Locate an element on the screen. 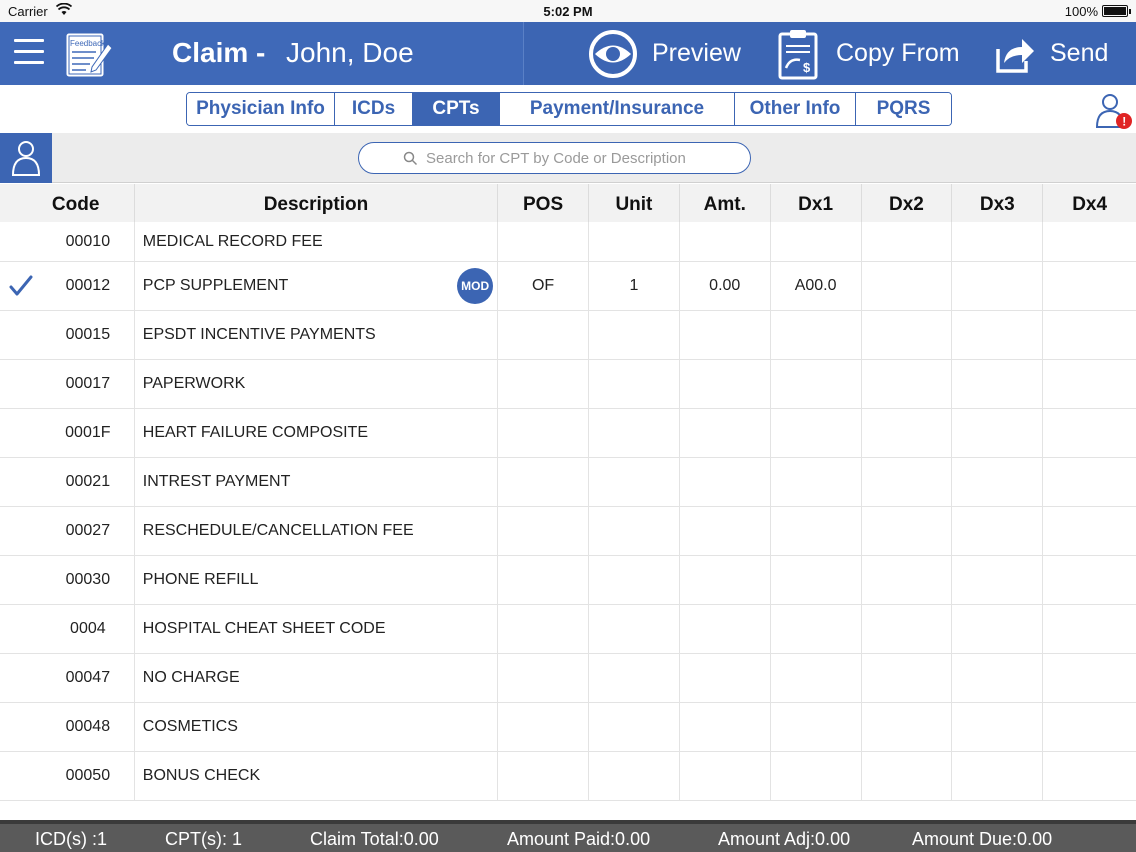  table-row: 00050 BONUS CHECK is located at coordinates (568, 776).